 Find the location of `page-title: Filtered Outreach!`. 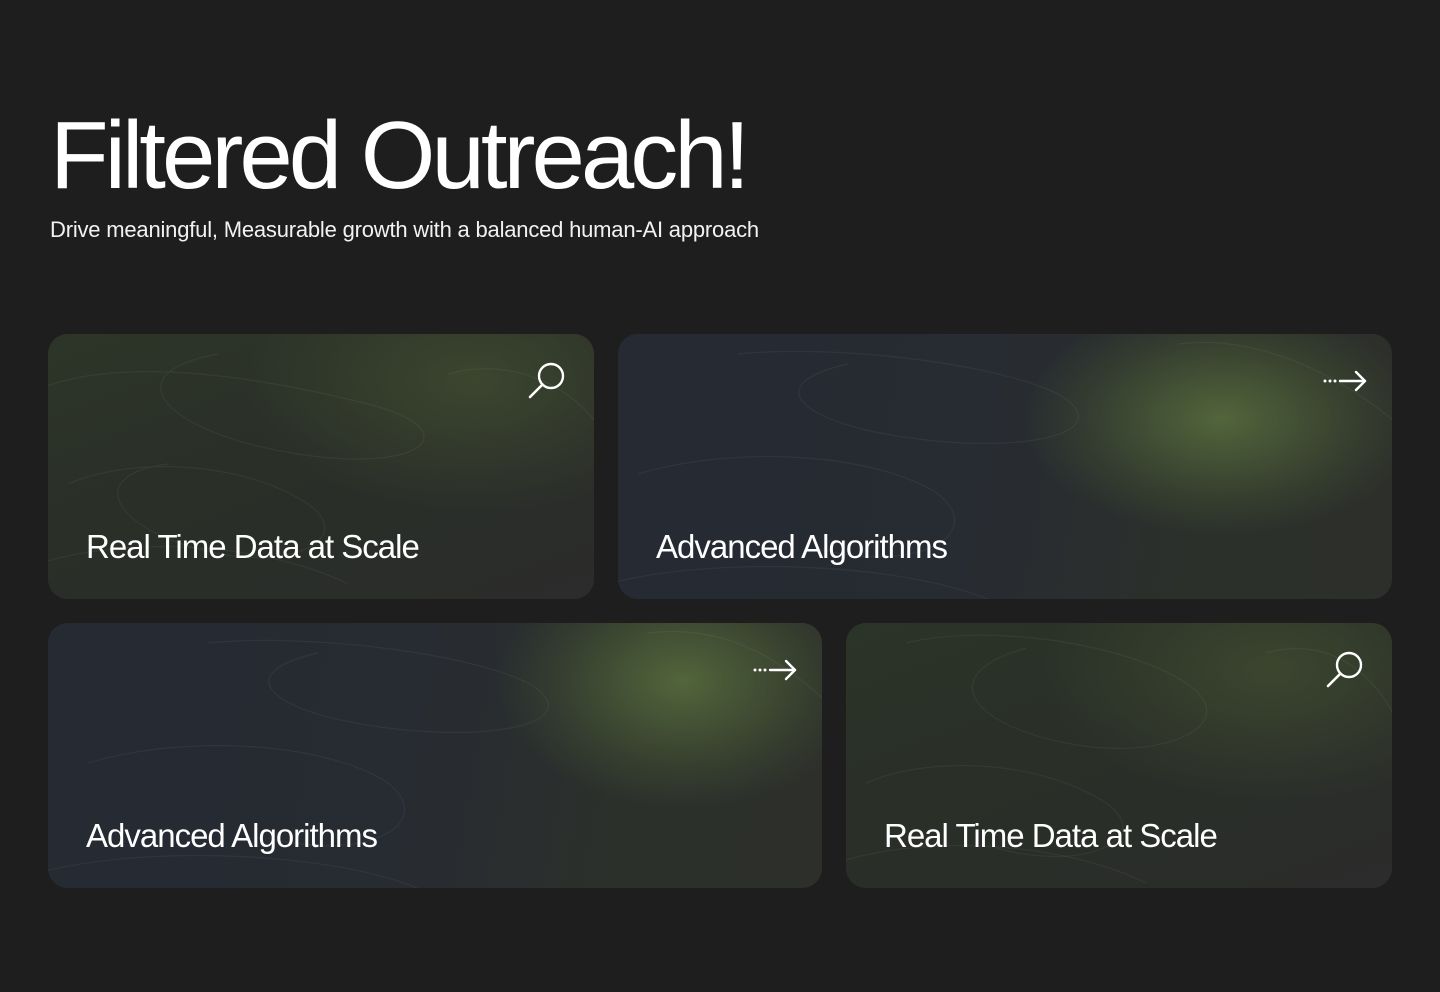

page-title: Filtered Outreach! is located at coordinates (400, 155).